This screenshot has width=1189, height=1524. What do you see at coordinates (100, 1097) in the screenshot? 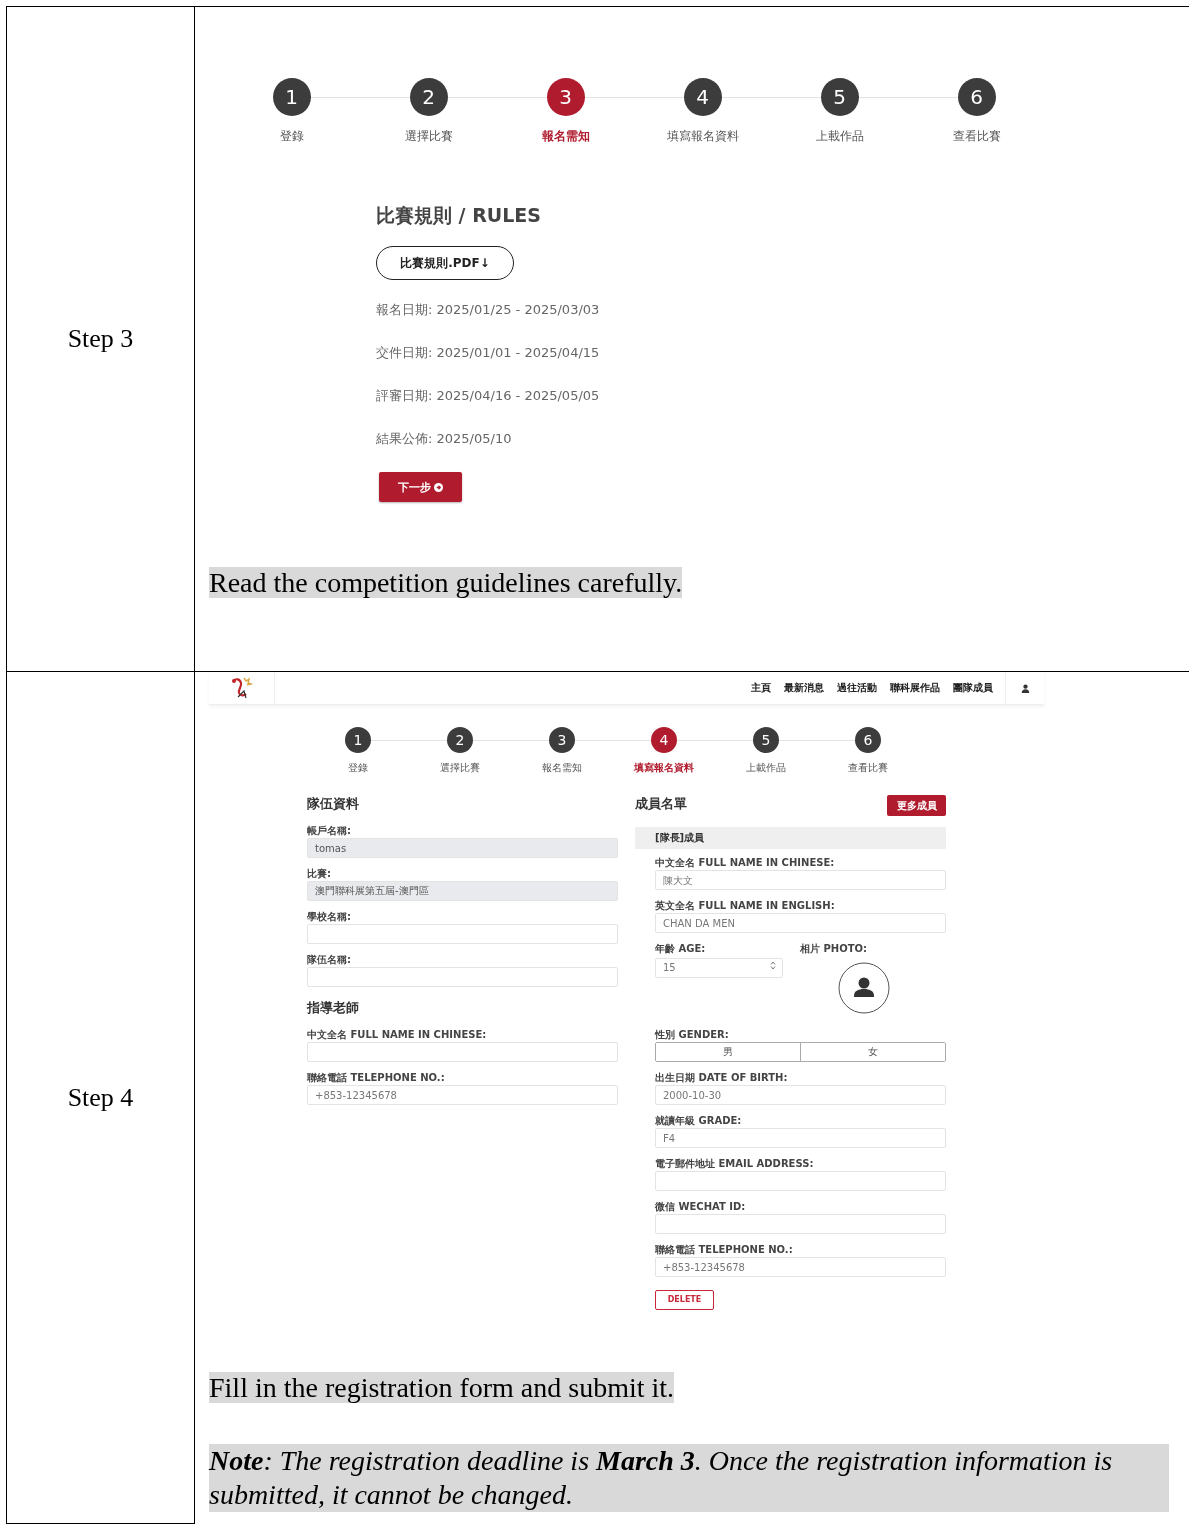
I see `step-label: Step 4` at bounding box center [100, 1097].